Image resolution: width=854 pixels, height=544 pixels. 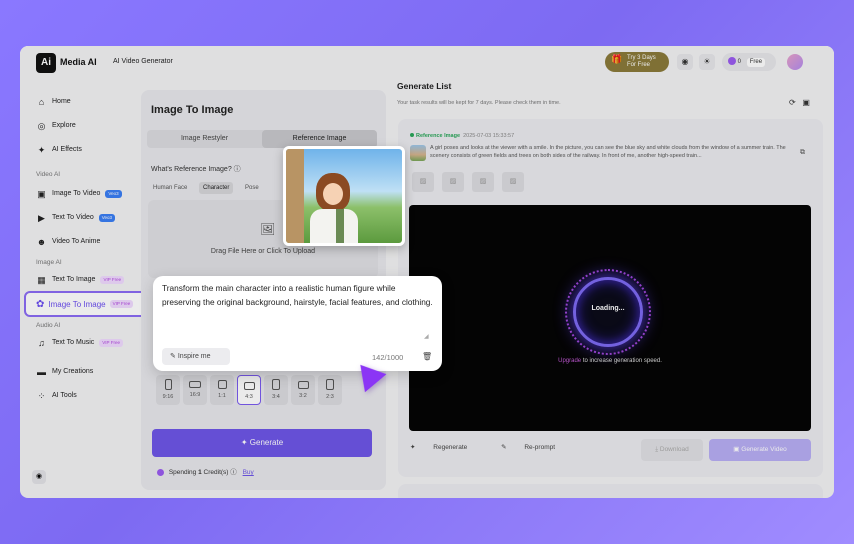 What do you see at coordinates (617, 59) in the screenshot?
I see `gift-icon: 🎁` at bounding box center [617, 59].